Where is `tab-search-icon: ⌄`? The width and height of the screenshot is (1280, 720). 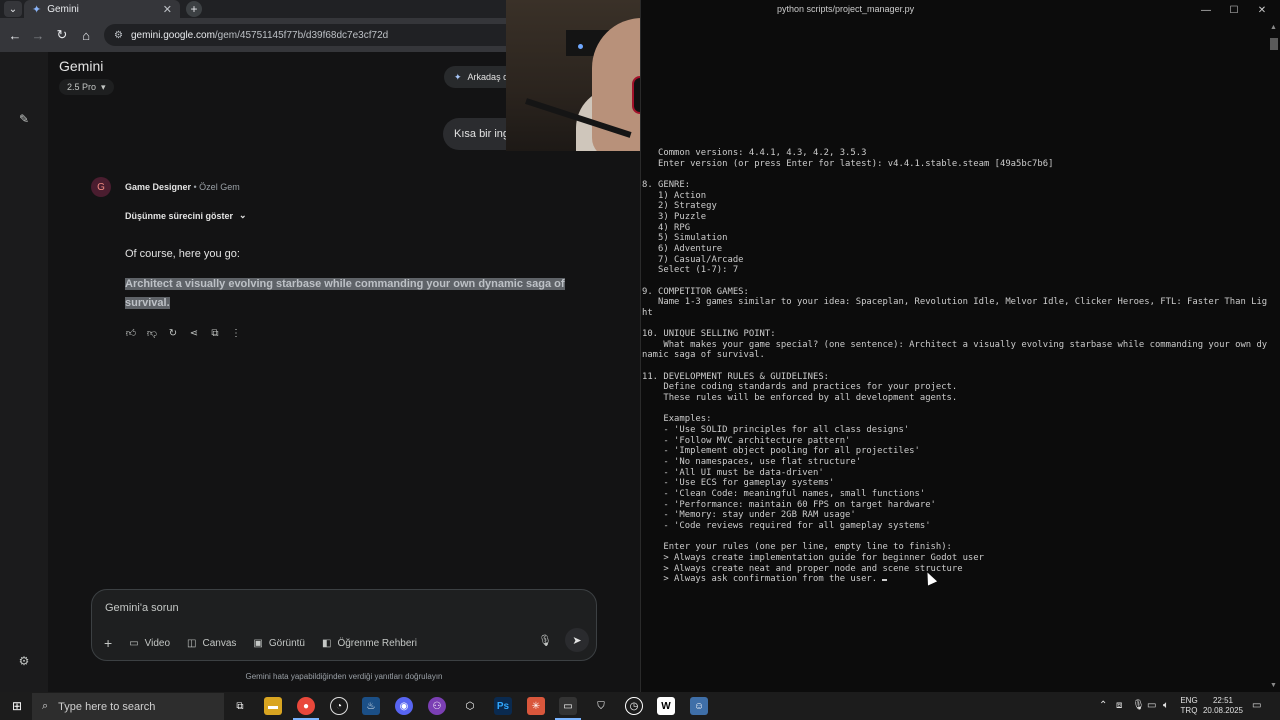 tab-search-icon: ⌄ is located at coordinates (13, 9).